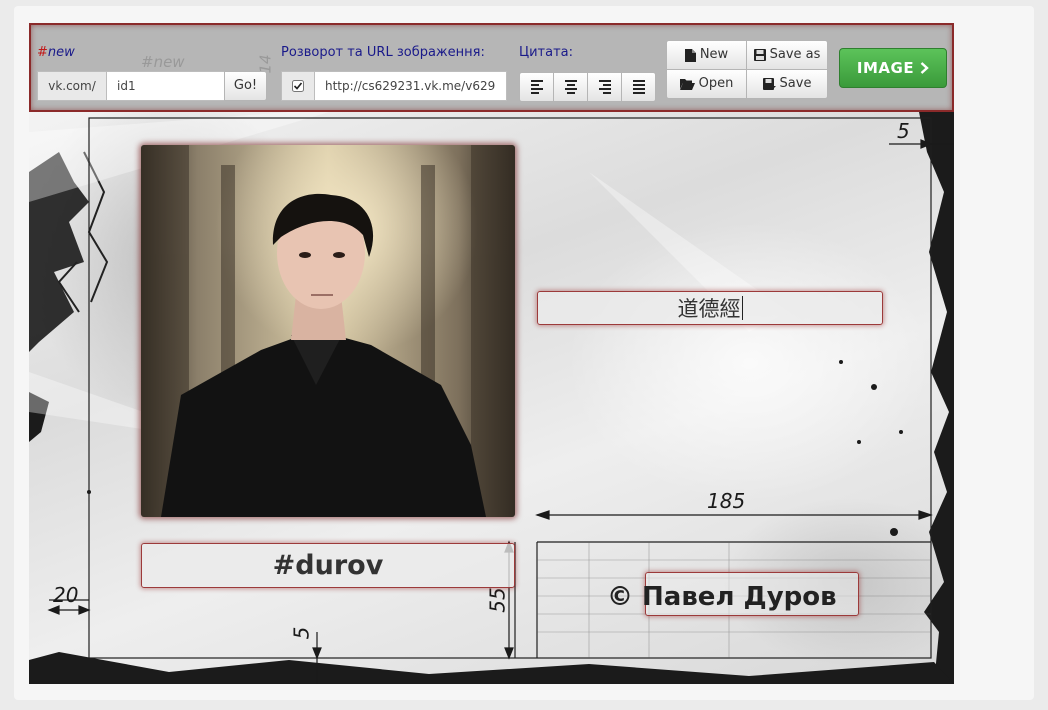  I want to click on align-justify-icon, so click(638, 87).